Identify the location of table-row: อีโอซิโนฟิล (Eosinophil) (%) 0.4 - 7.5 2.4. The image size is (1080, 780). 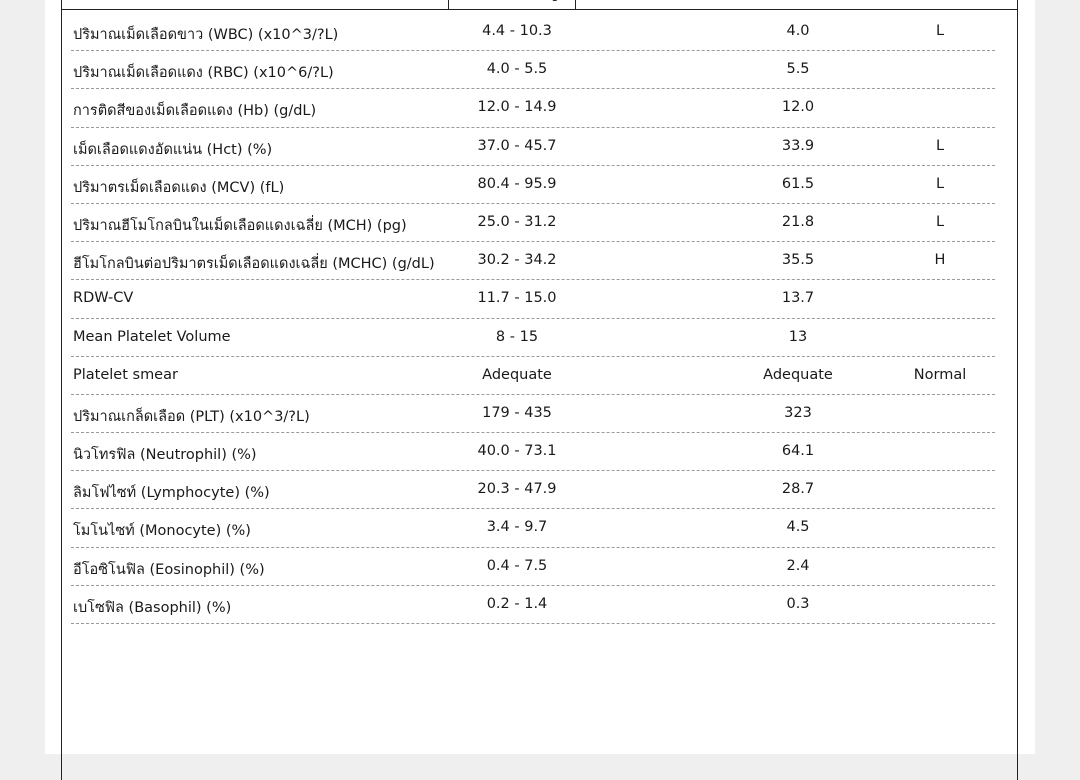
(533, 567).